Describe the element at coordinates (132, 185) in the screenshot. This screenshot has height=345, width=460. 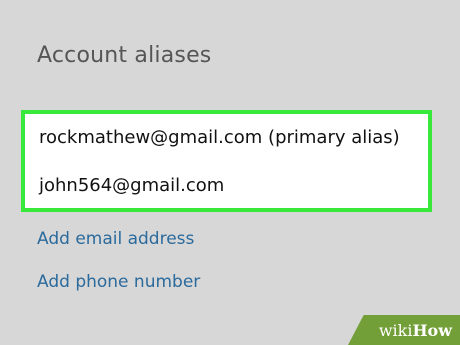
I see `alias-item: john564@gmail.com` at that location.